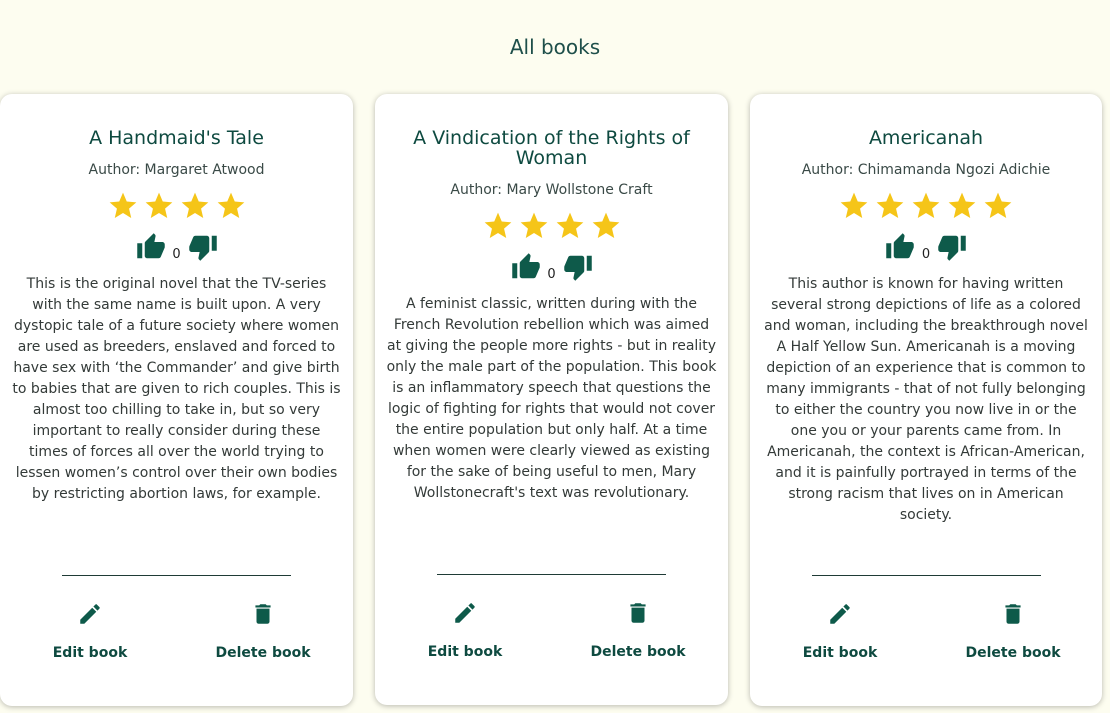 This screenshot has width=1110, height=713. Describe the element at coordinates (551, 148) in the screenshot. I see `book-title: A Vindication of the Rights of Woman` at that location.